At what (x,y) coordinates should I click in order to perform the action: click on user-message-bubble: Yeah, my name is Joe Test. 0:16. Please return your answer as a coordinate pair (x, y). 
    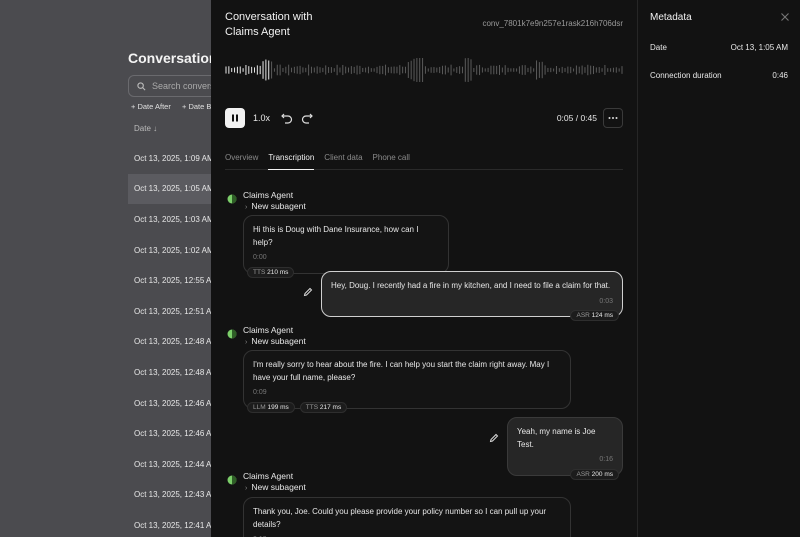
    Looking at the image, I should click on (565, 446).